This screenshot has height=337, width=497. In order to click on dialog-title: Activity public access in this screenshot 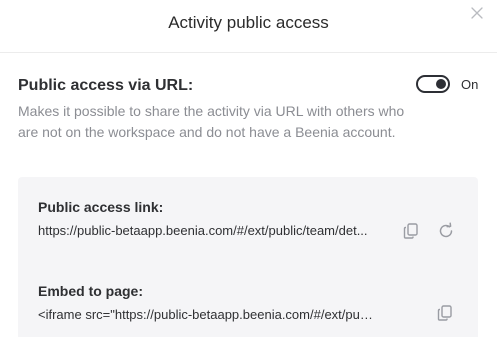, I will do `click(248, 22)`.